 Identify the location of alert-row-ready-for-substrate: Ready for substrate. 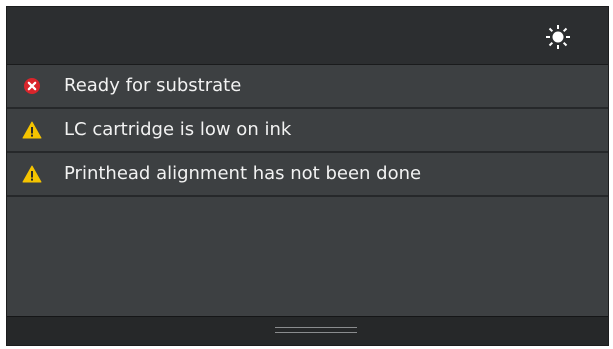
(307, 87).